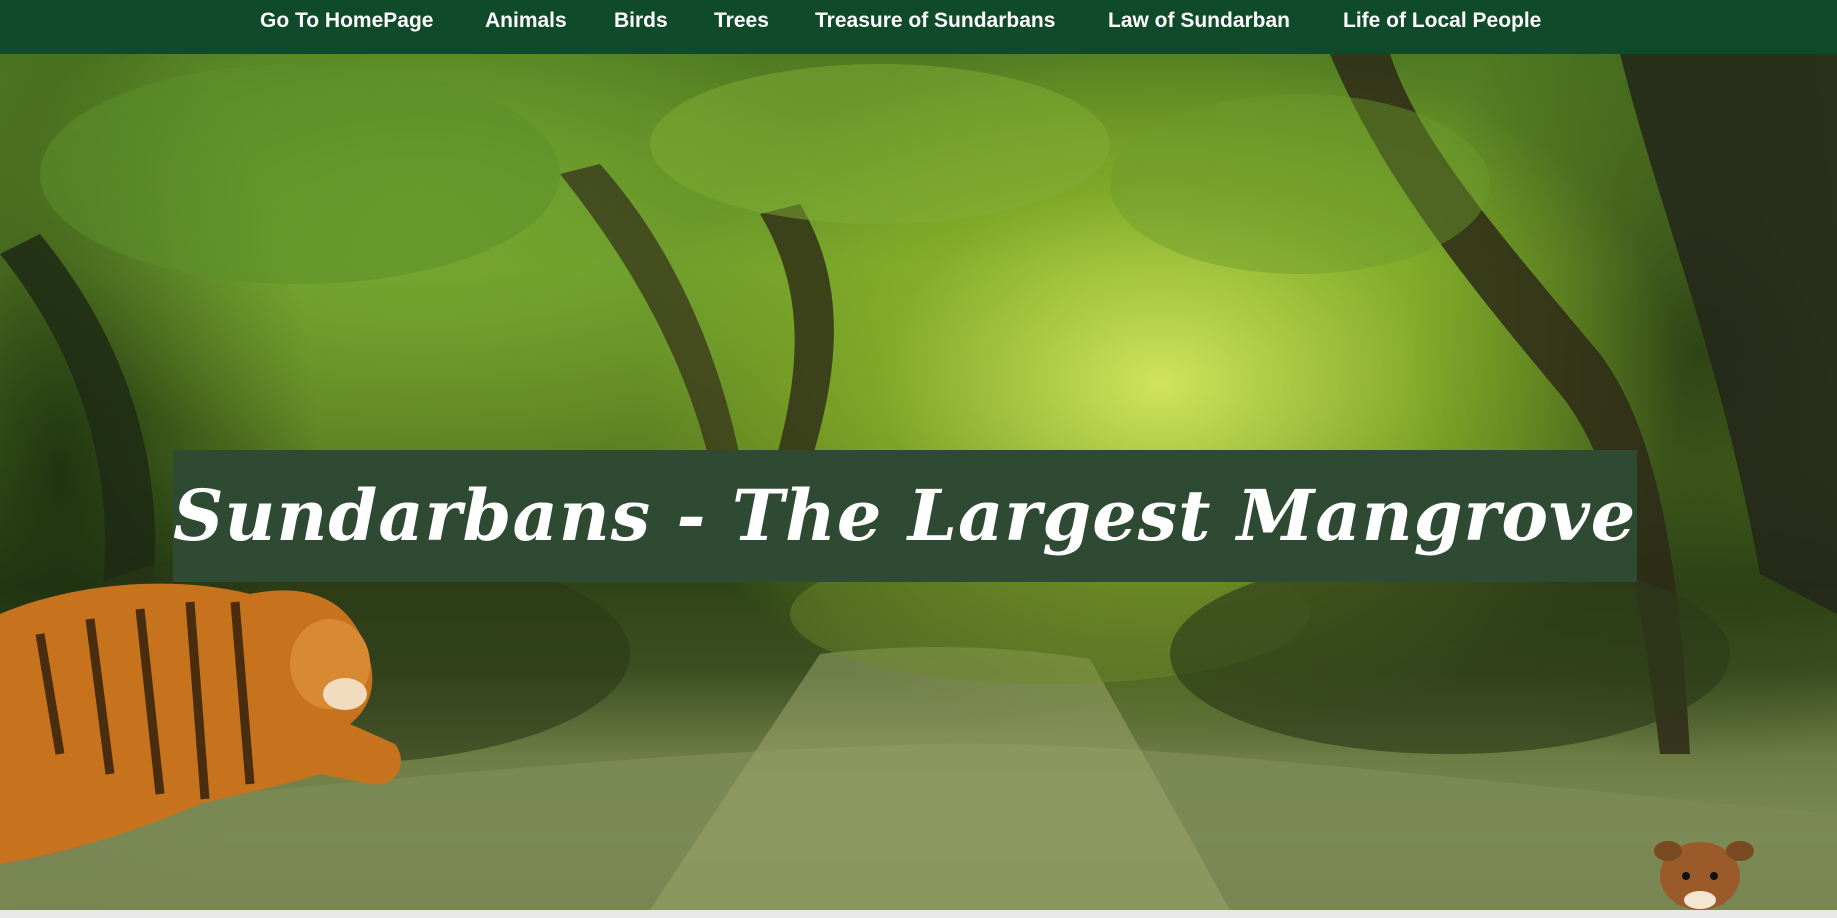 The image size is (1837, 918). I want to click on hero-title-banner: Sundarbans - The Largest Mangrove Forest, so click(905, 516).